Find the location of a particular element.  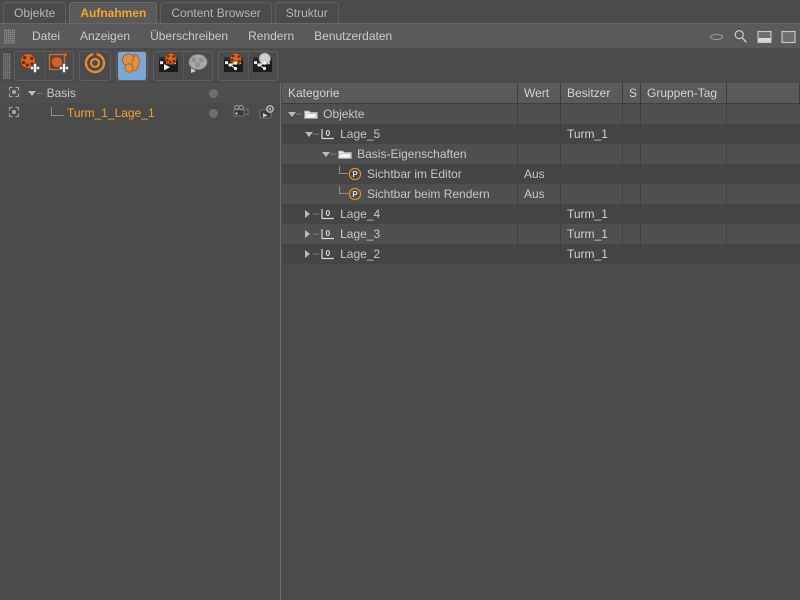

menu-item-benutzerdaten: Benutzerdaten is located at coordinates (353, 36).